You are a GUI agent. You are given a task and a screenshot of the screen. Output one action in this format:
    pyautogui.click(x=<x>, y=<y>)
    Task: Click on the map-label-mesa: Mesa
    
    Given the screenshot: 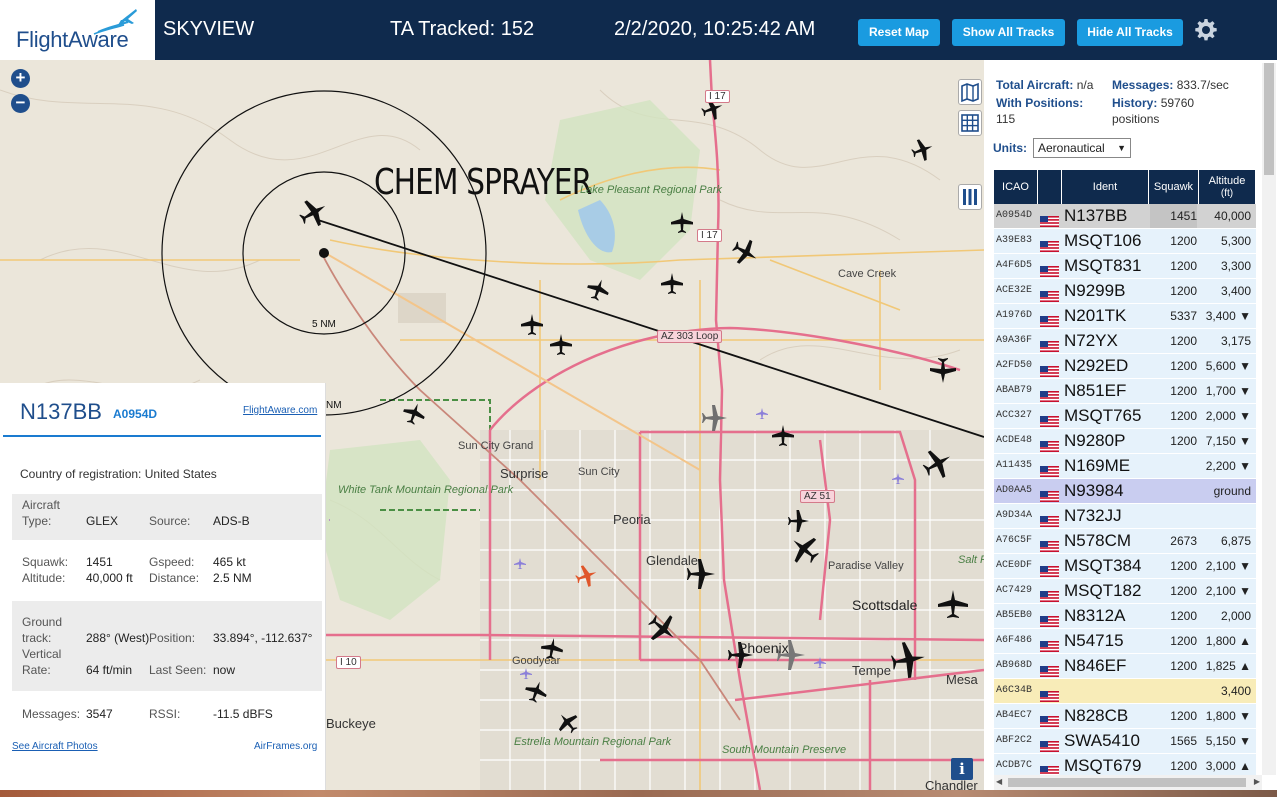 What is the action you would take?
    pyautogui.click(x=962, y=679)
    